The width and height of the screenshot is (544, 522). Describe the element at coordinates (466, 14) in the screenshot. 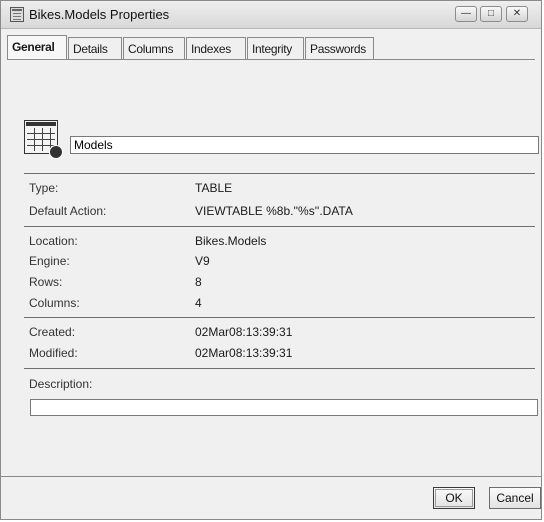

I see `minimize-button: —` at that location.